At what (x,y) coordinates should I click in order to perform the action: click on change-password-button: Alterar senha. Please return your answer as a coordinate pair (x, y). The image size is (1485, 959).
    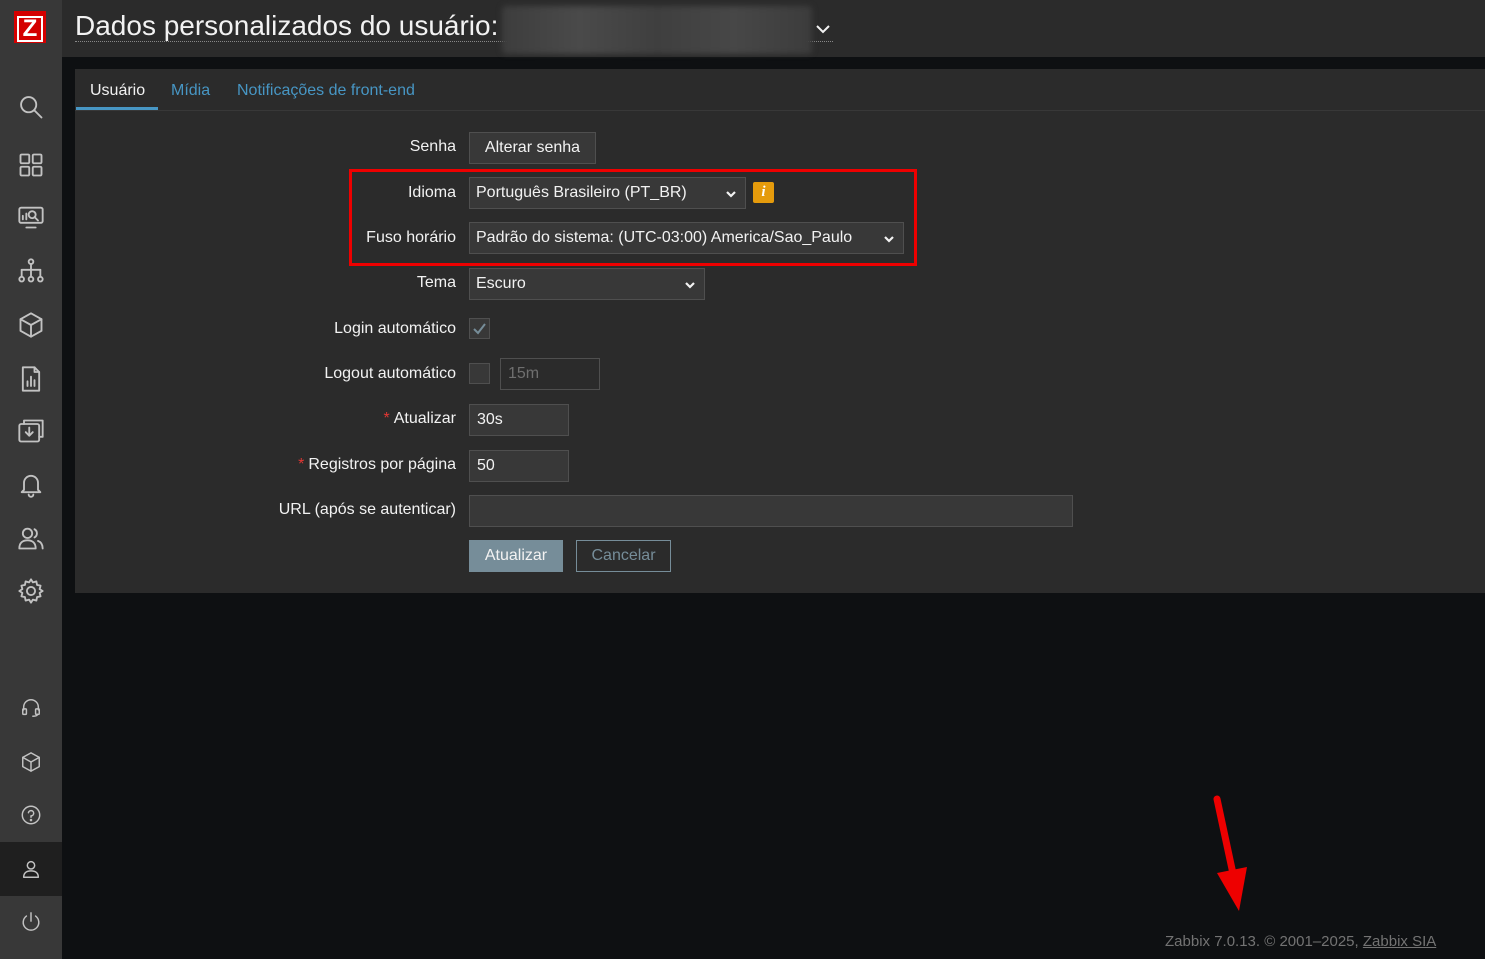
    Looking at the image, I should click on (532, 148).